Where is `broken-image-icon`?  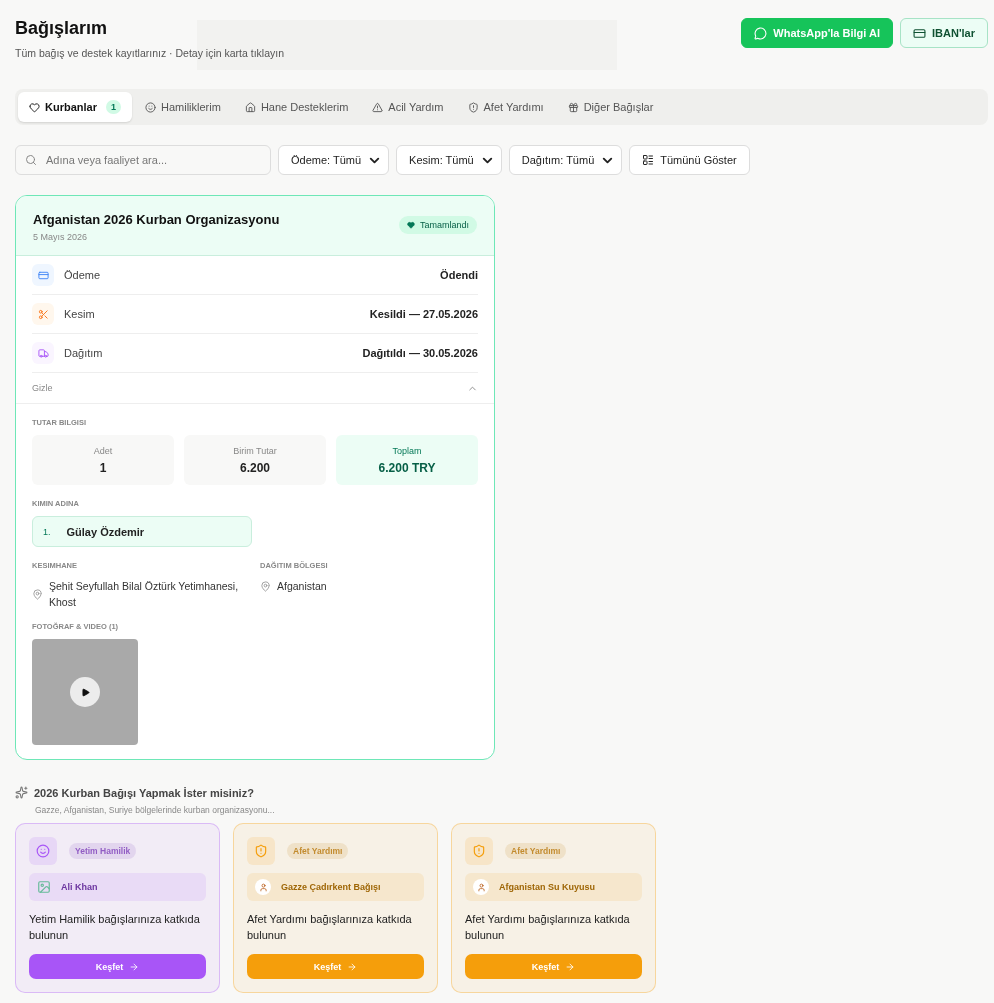 broken-image-icon is located at coordinates (44, 887).